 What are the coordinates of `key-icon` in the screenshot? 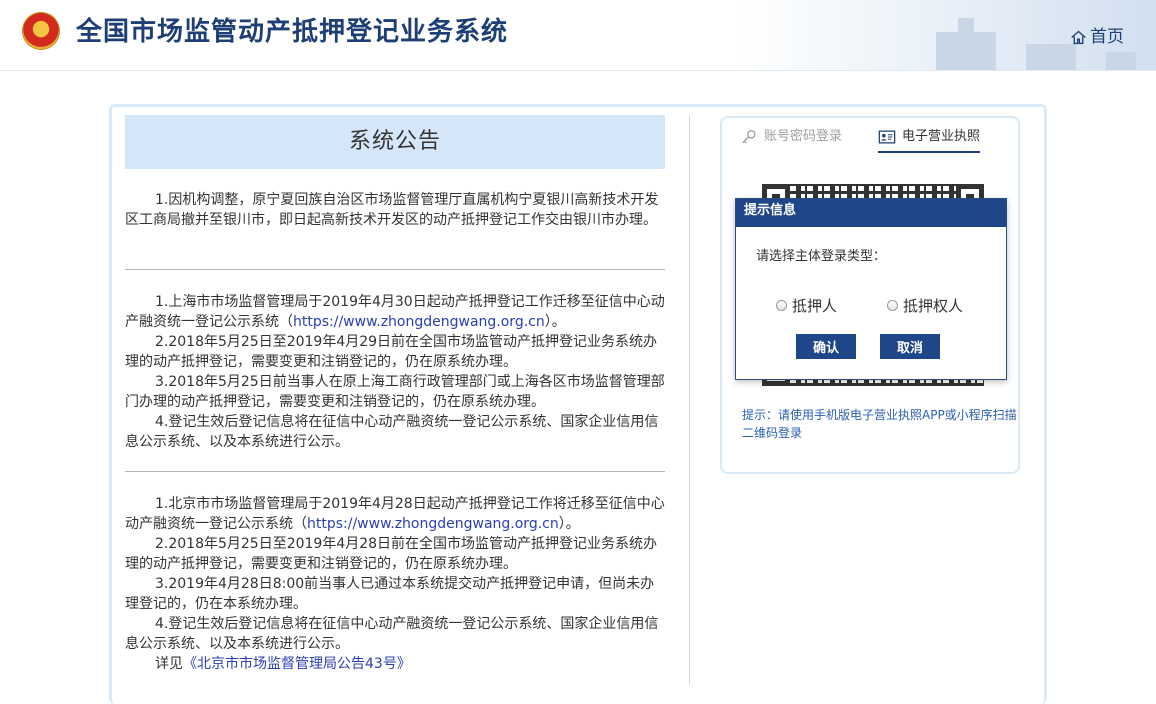 It's located at (749, 137).